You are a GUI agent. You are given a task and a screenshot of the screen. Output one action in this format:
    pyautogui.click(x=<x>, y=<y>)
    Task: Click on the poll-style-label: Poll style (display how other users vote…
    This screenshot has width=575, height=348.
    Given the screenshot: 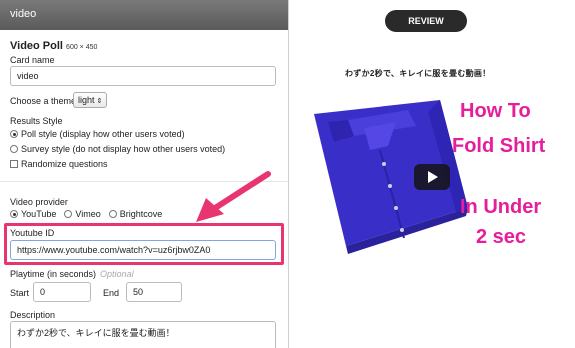 What is the action you would take?
    pyautogui.click(x=103, y=134)
    